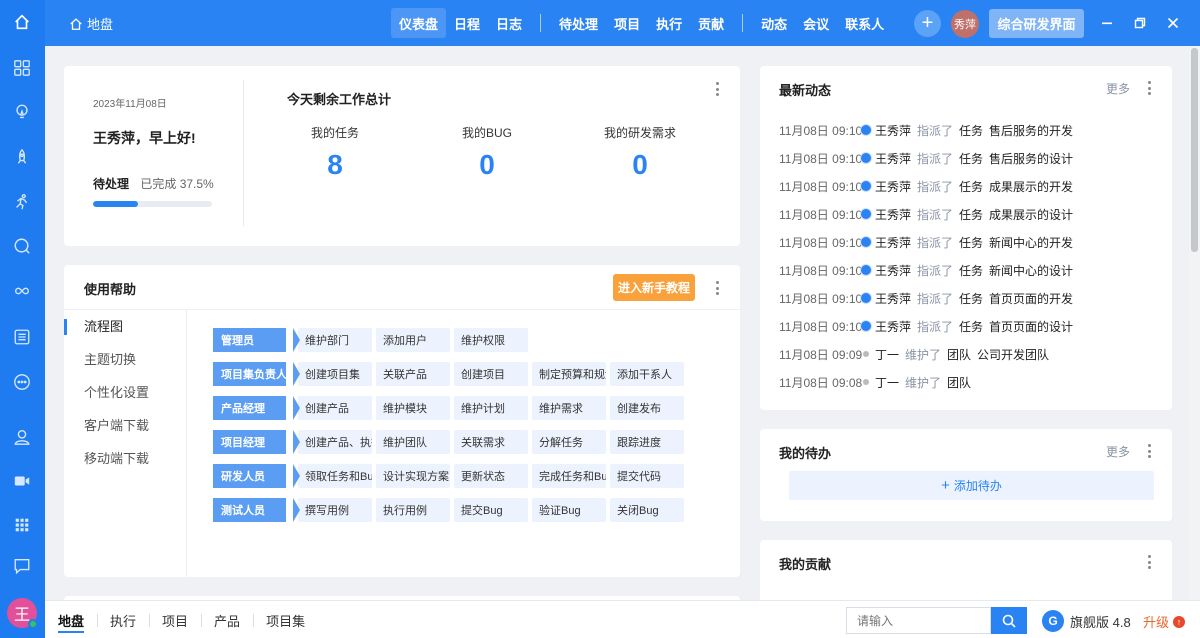 This screenshot has width=1200, height=638. Describe the element at coordinates (22, 337) in the screenshot. I see `list-icon` at that location.